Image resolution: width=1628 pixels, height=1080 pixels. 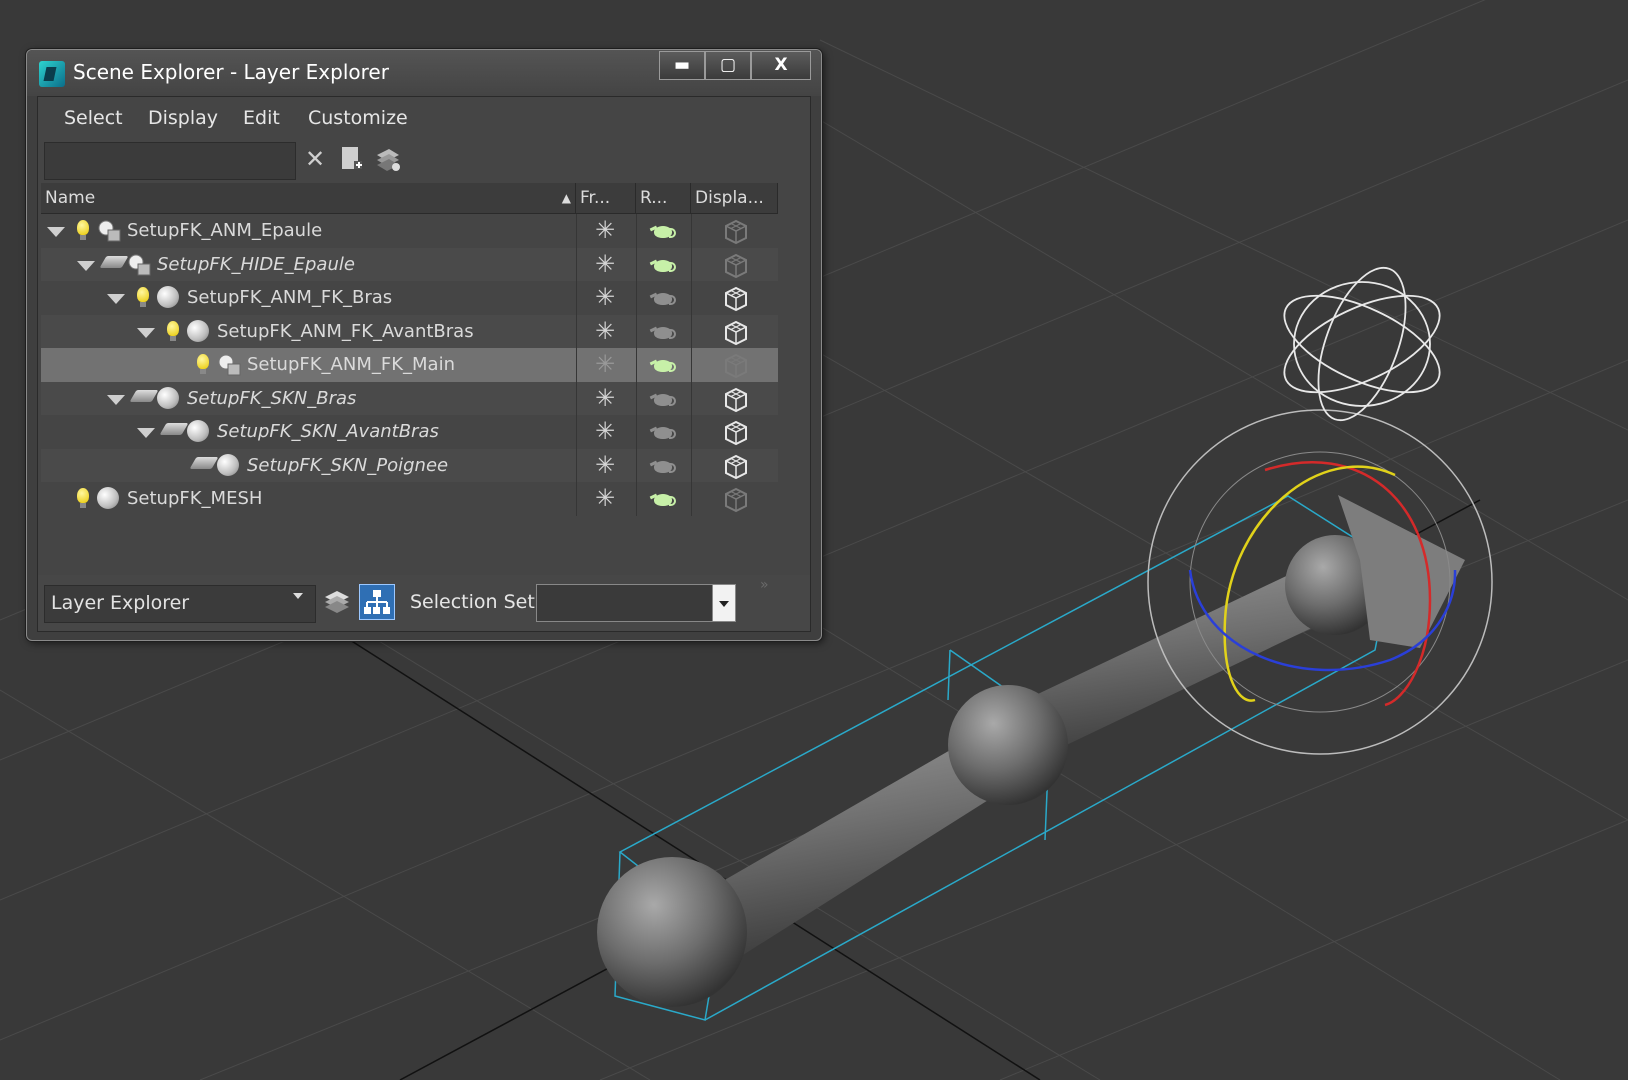 What do you see at coordinates (290, 297) in the screenshot?
I see `layer-name: SetupFK_ANM_FK_Bras` at bounding box center [290, 297].